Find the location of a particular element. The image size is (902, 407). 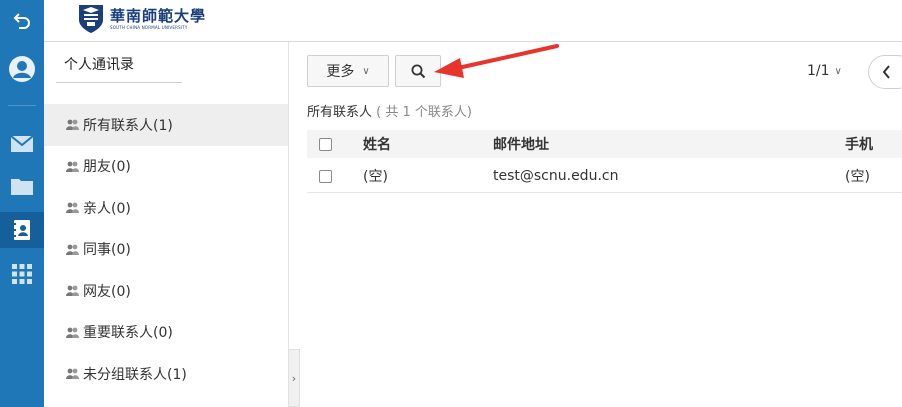

group-item-all: 所有联系人(1) is located at coordinates (166, 125).